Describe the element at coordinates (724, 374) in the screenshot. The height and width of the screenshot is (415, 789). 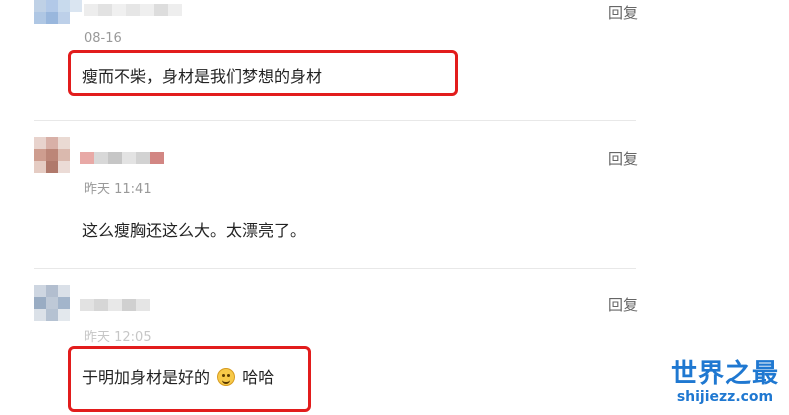
I see `watermark-title: 世界之最` at that location.